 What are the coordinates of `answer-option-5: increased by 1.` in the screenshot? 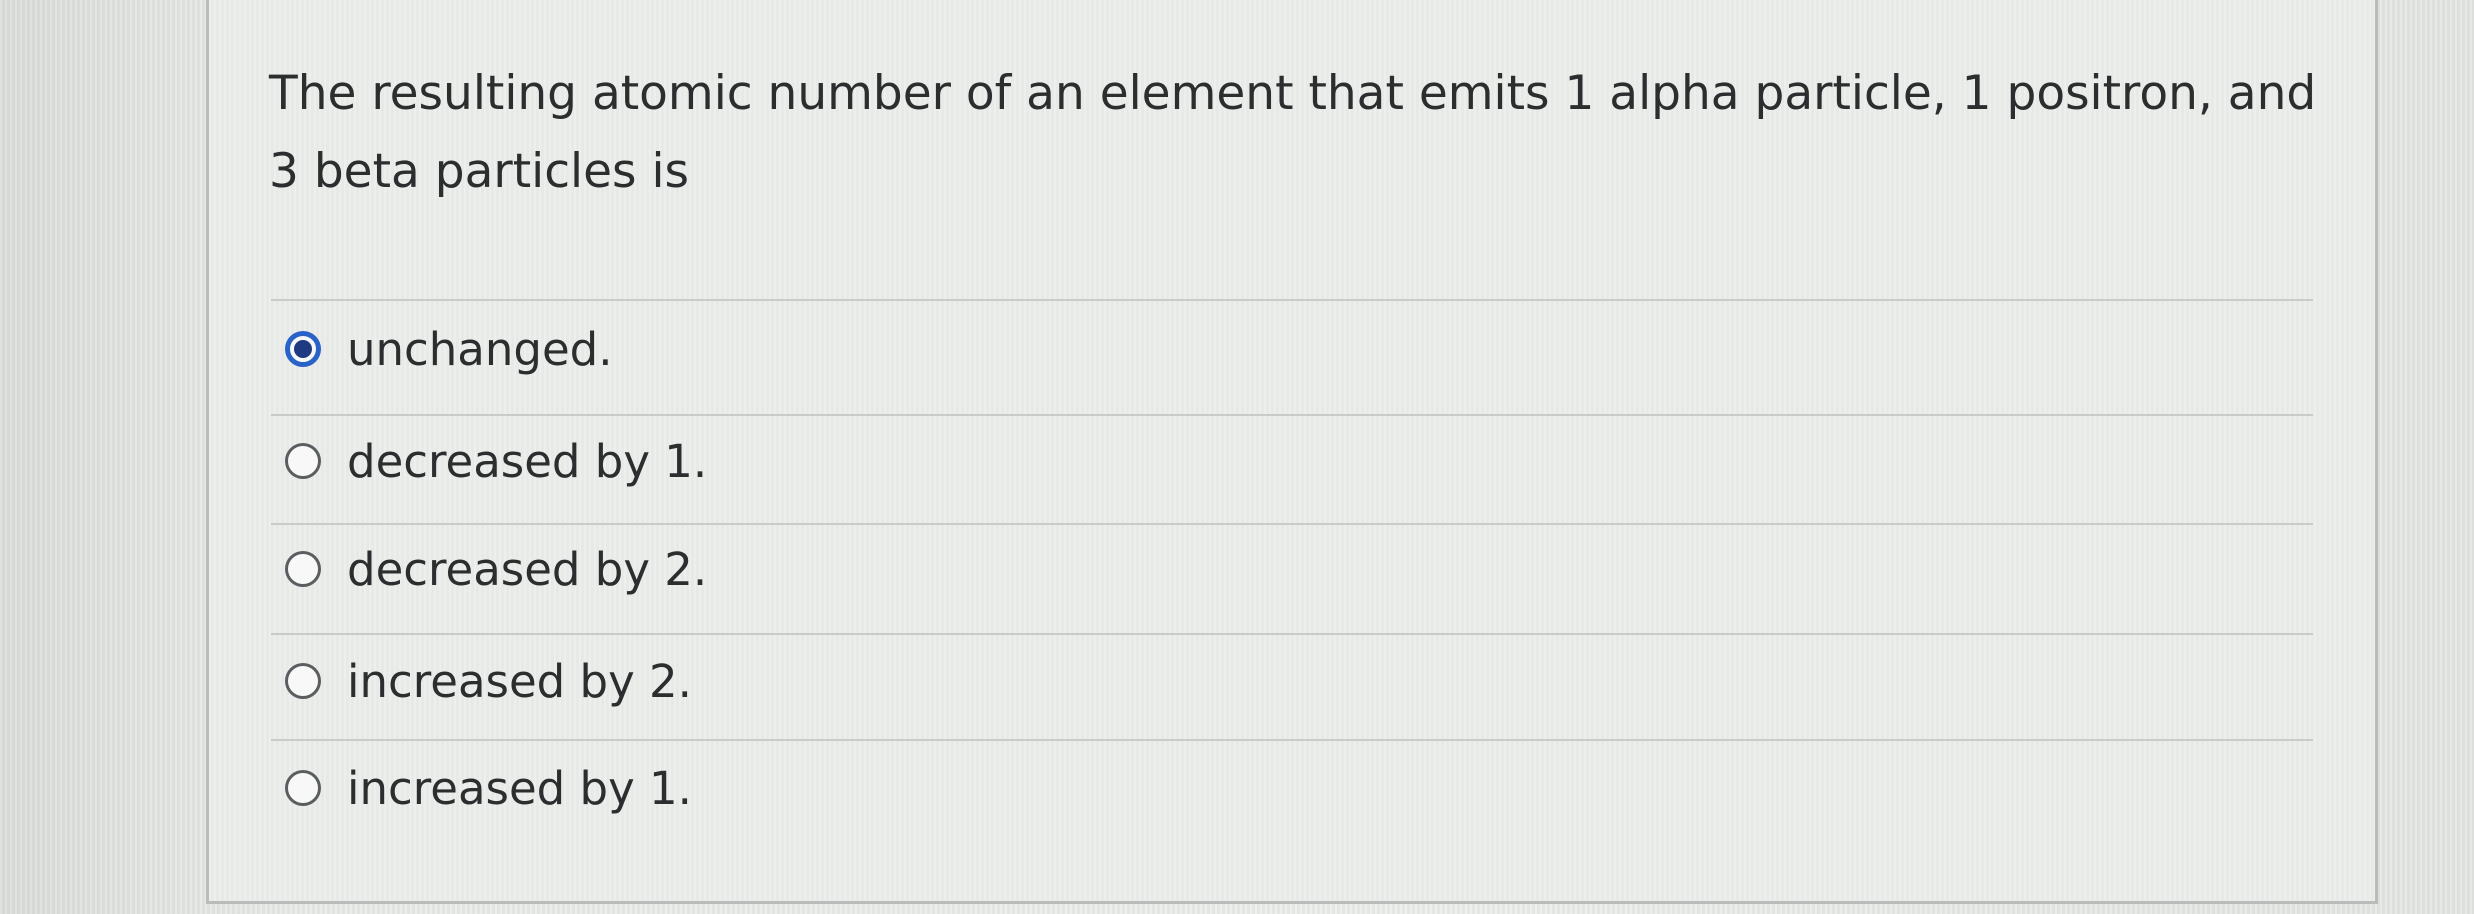 It's located at (488, 788).